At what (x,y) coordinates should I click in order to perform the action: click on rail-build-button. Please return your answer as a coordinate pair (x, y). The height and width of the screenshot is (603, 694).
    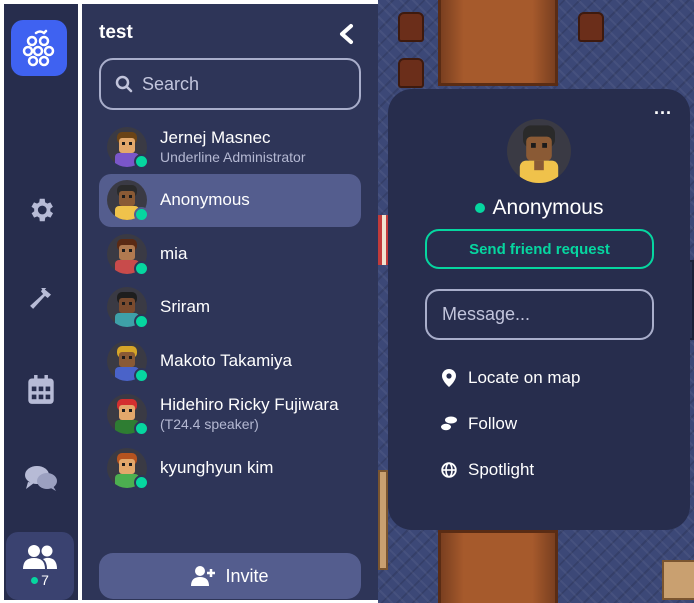
    Looking at the image, I should click on (41, 300).